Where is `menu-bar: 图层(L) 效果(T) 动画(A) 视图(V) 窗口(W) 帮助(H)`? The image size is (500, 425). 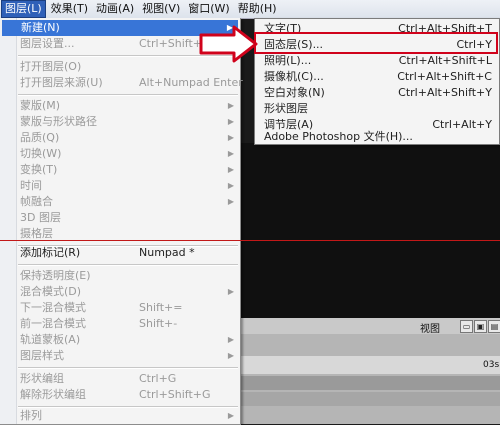 menu-bar: 图层(L) 效果(T) 动画(A) 视图(V) 窗口(W) 帮助(H) is located at coordinates (250, 9).